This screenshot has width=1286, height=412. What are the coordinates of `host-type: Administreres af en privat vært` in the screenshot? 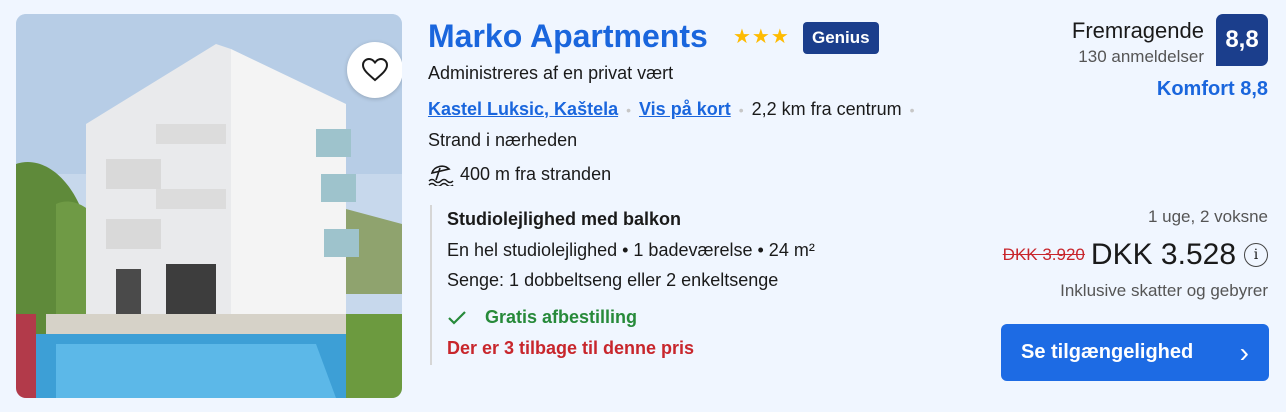 It's located at (551, 73).